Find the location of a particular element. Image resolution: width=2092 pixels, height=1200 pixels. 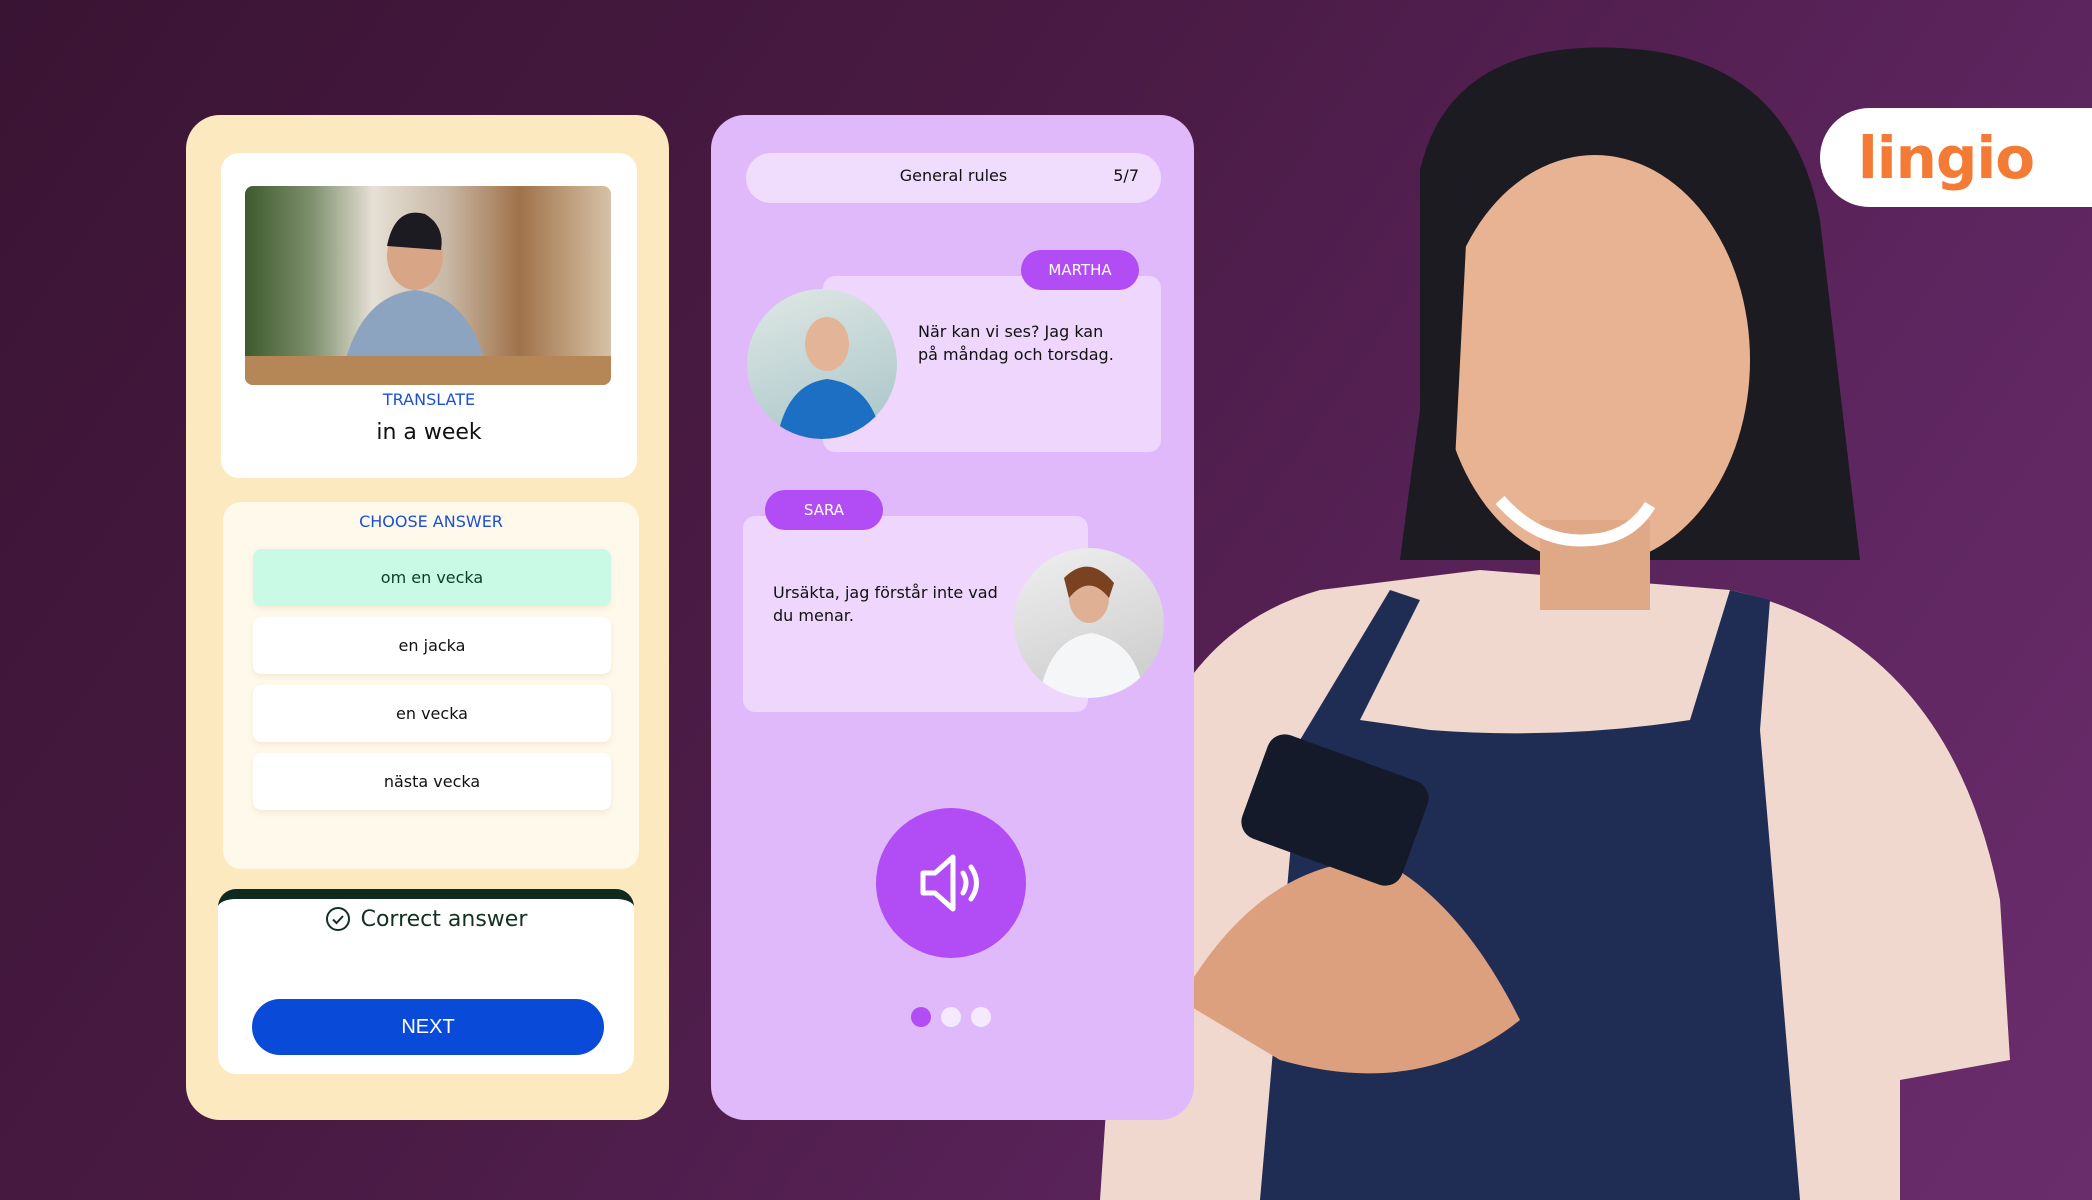

lesson-header: General rules 5/7 is located at coordinates (953, 178).